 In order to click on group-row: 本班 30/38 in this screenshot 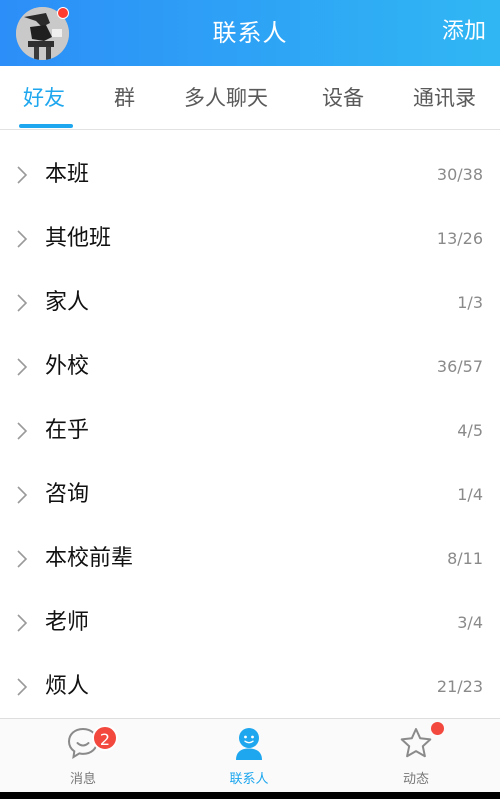, I will do `click(250, 175)`.